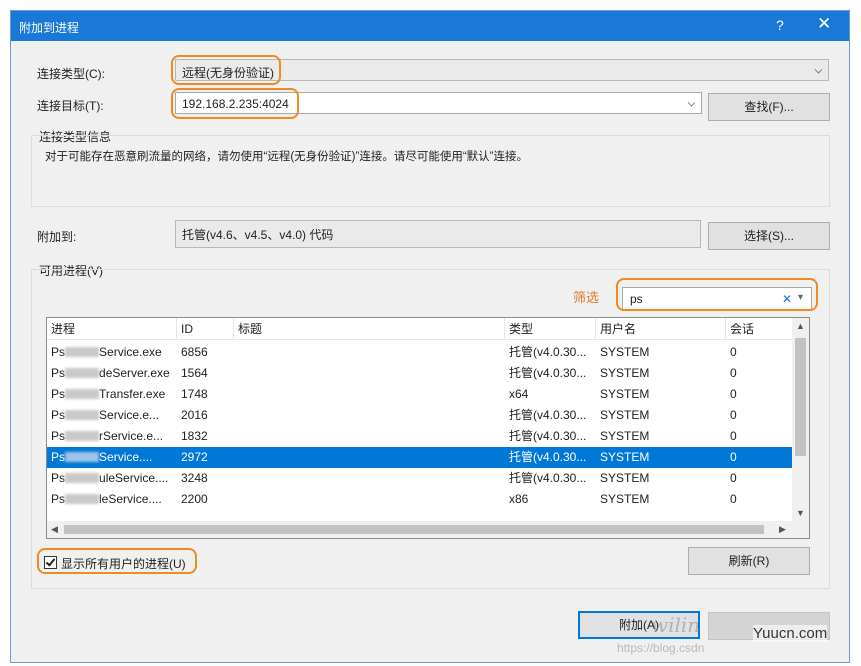  I want to click on process-id-cell: 6856, so click(194, 352).